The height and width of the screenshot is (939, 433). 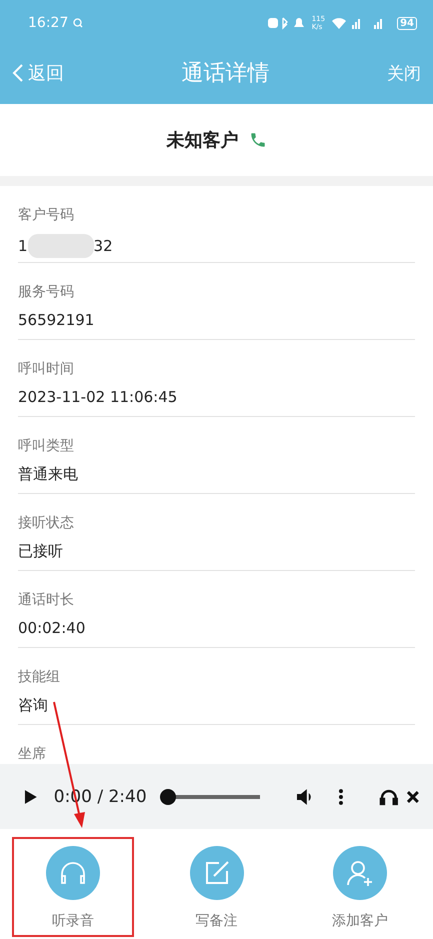 I want to click on status-icons-drawing, so click(x=286, y=23).